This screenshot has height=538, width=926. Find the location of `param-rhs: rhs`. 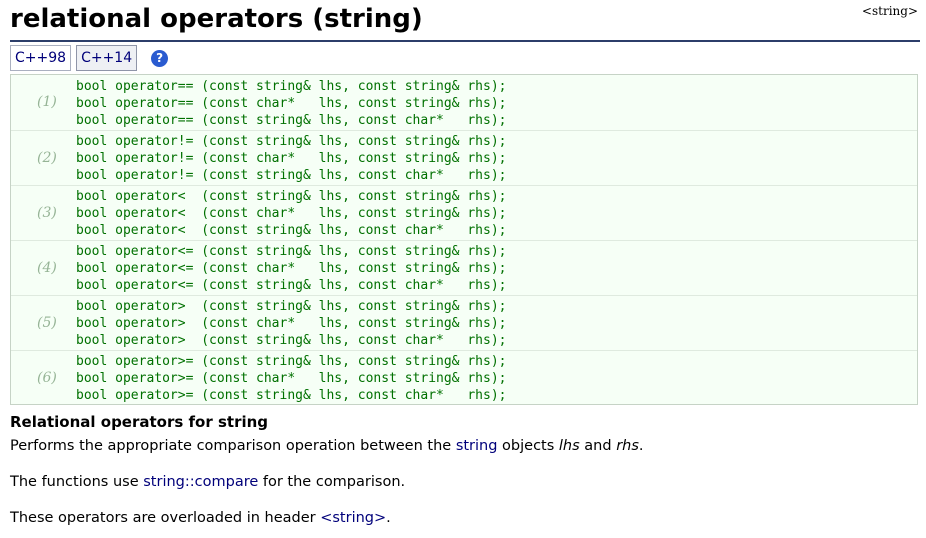

param-rhs: rhs is located at coordinates (627, 446).